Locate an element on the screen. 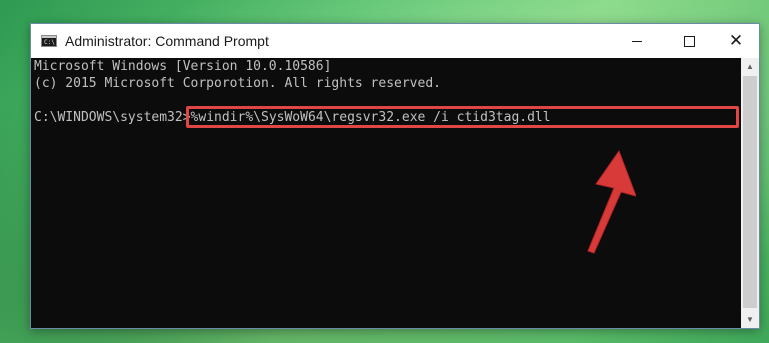 The height and width of the screenshot is (343, 769). vertical-scrollbar: ▲ ▼ is located at coordinates (750, 193).